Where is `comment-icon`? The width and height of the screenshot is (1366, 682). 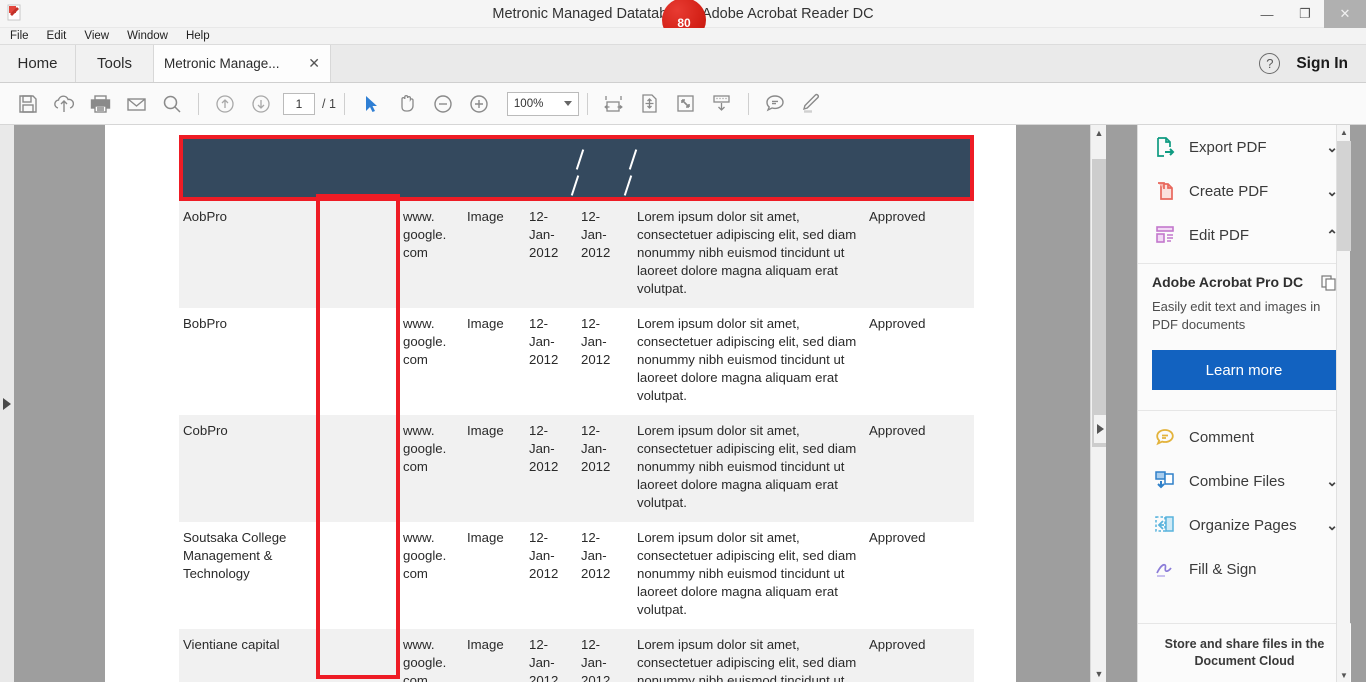
comment-icon is located at coordinates (775, 104).